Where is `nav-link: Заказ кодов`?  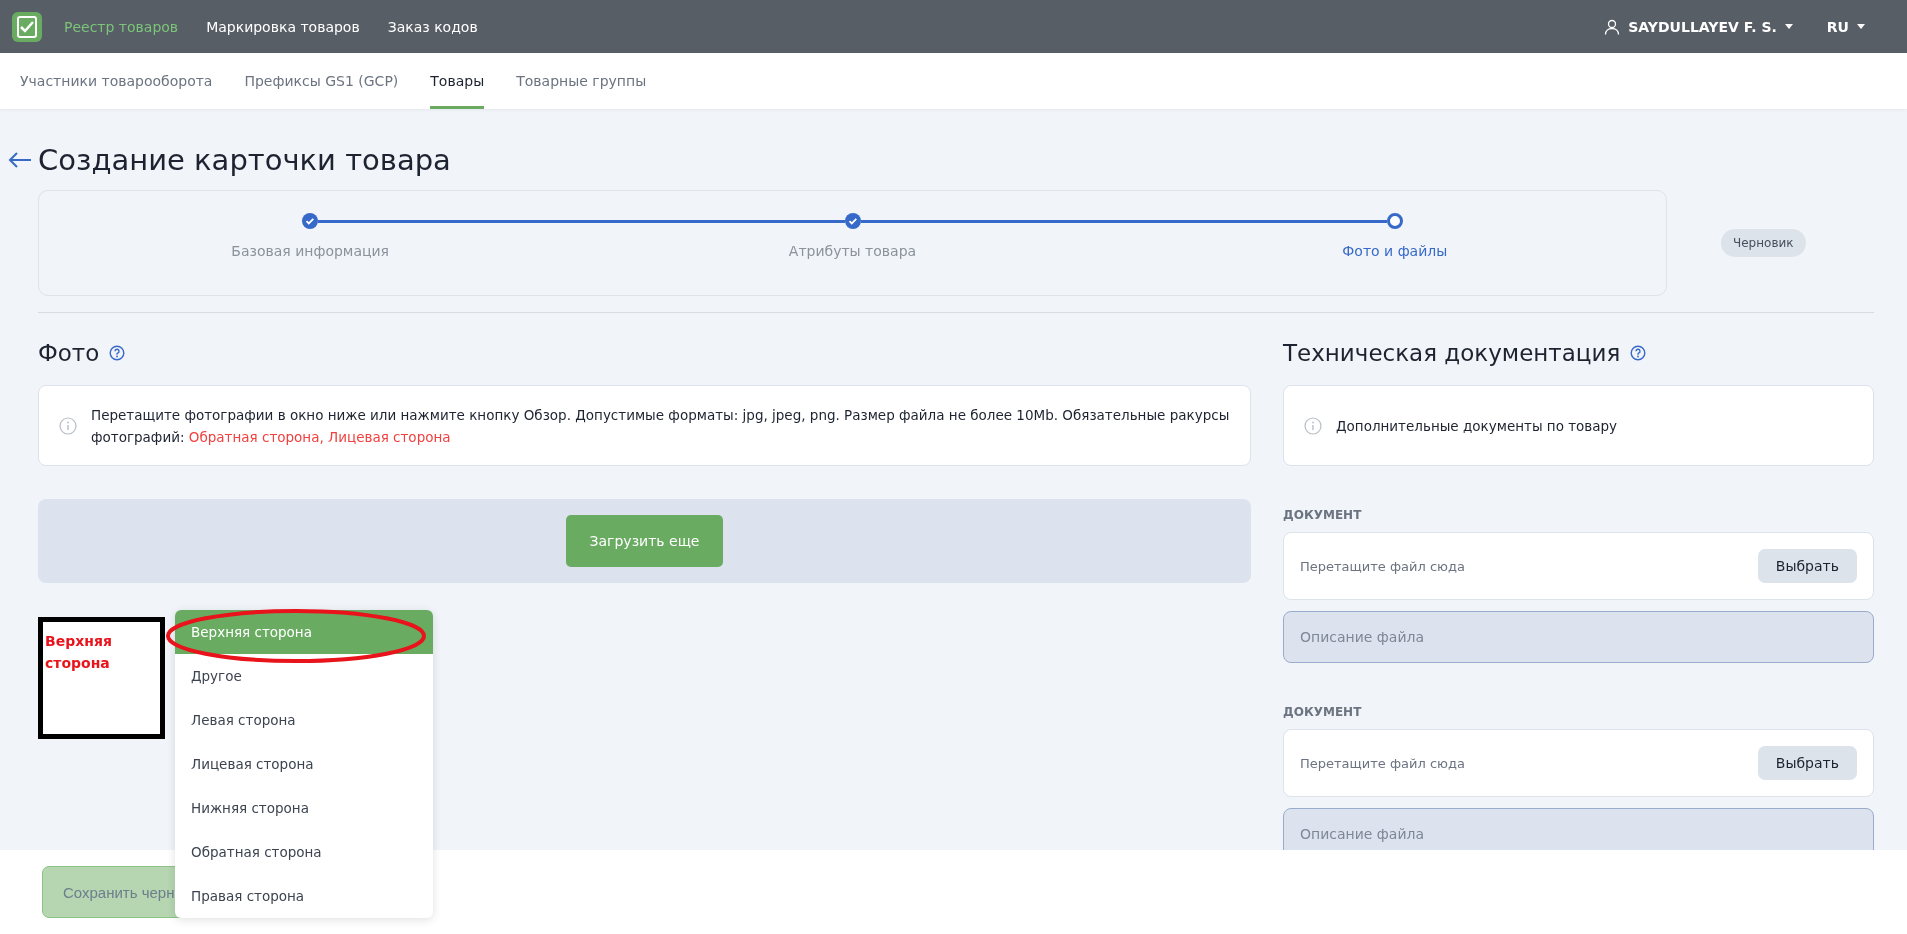 nav-link: Заказ кодов is located at coordinates (432, 26).